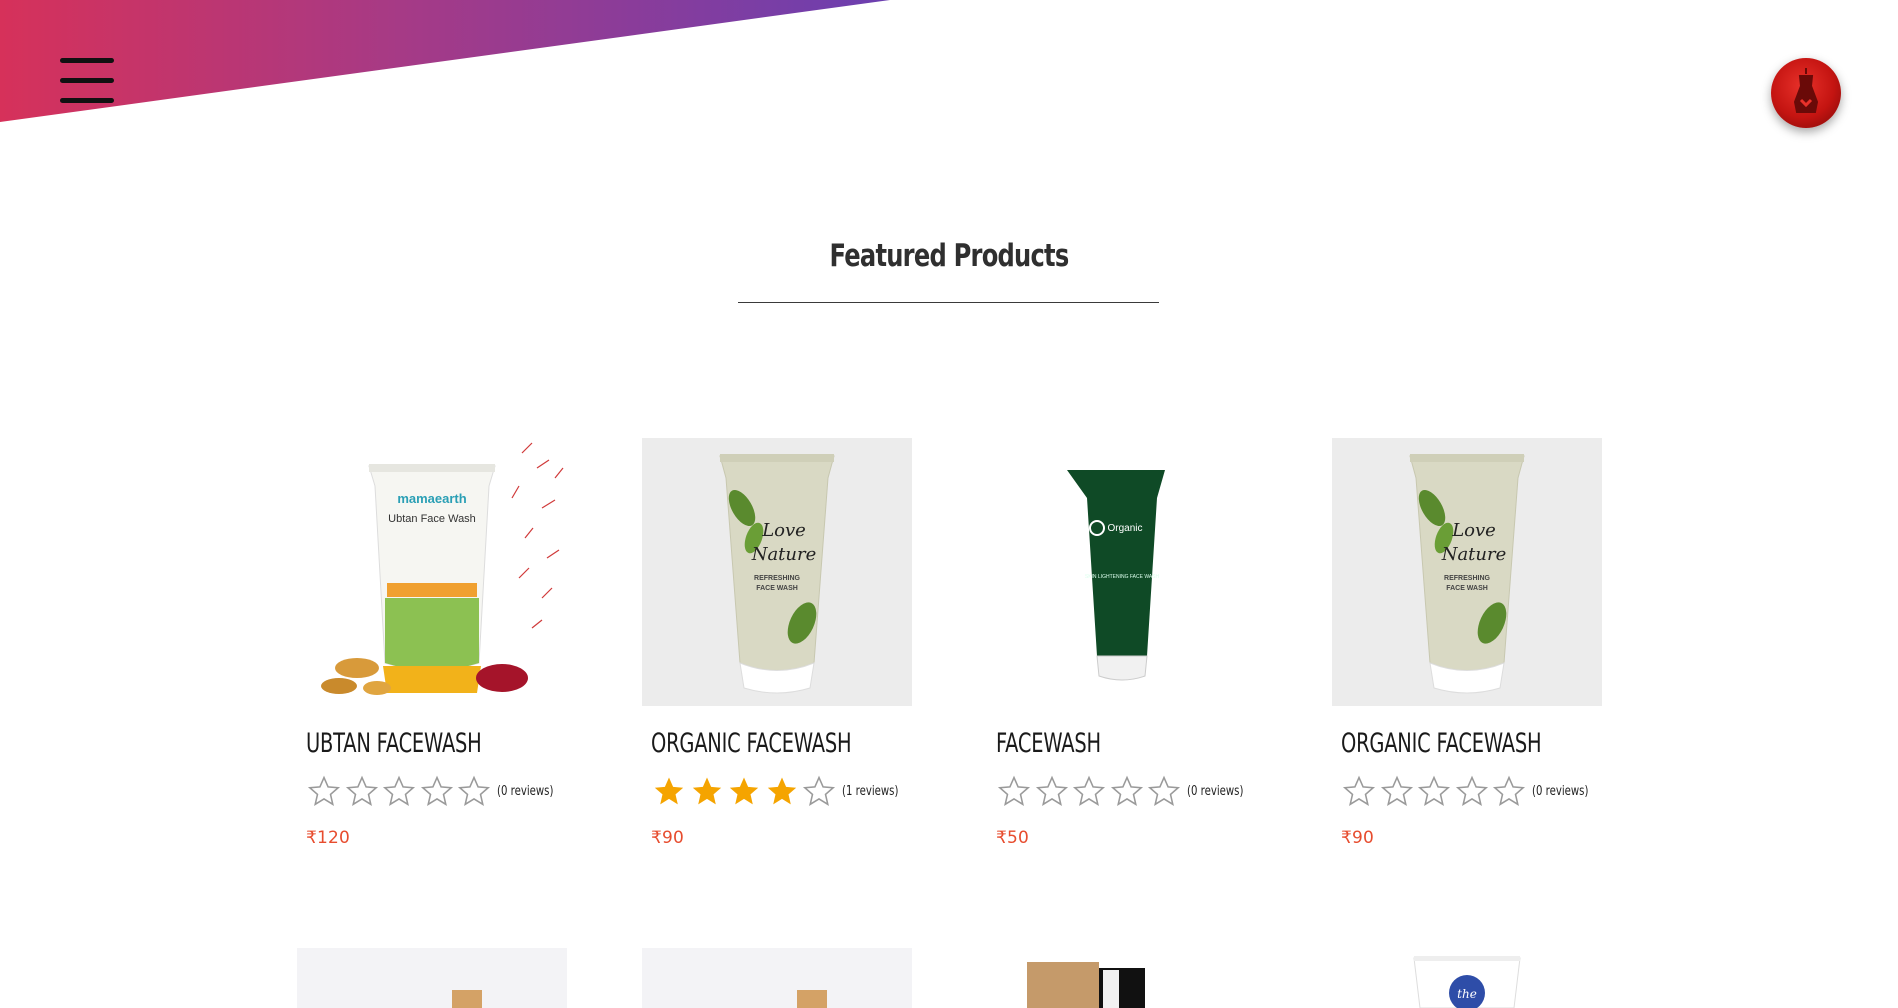 The image size is (1898, 1008). Describe the element at coordinates (431, 498) in the screenshot. I see `svg-text: mamaearth` at that location.